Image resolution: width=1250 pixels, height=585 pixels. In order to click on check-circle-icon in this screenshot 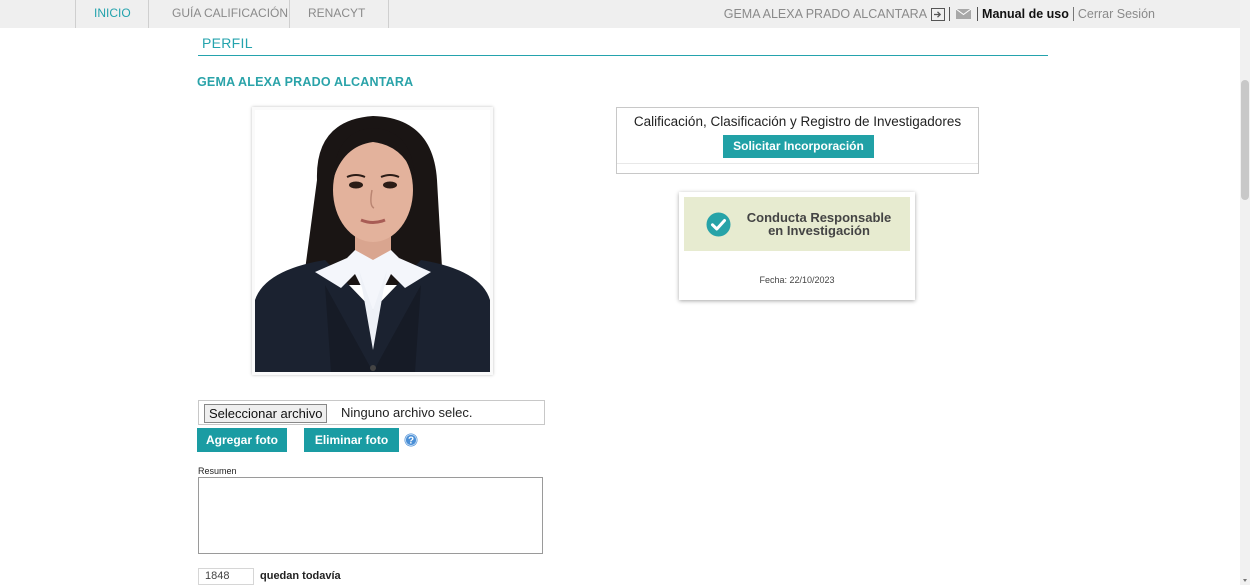, I will do `click(718, 224)`.